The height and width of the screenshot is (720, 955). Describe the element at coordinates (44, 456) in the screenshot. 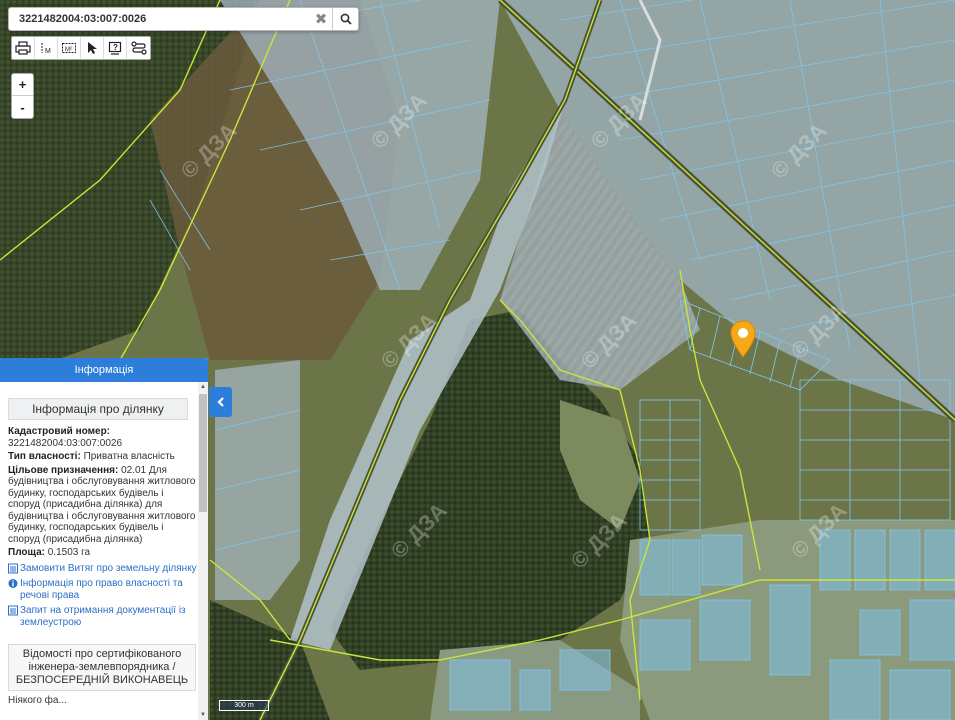

I see `ownership-label: Тип власності:` at that location.